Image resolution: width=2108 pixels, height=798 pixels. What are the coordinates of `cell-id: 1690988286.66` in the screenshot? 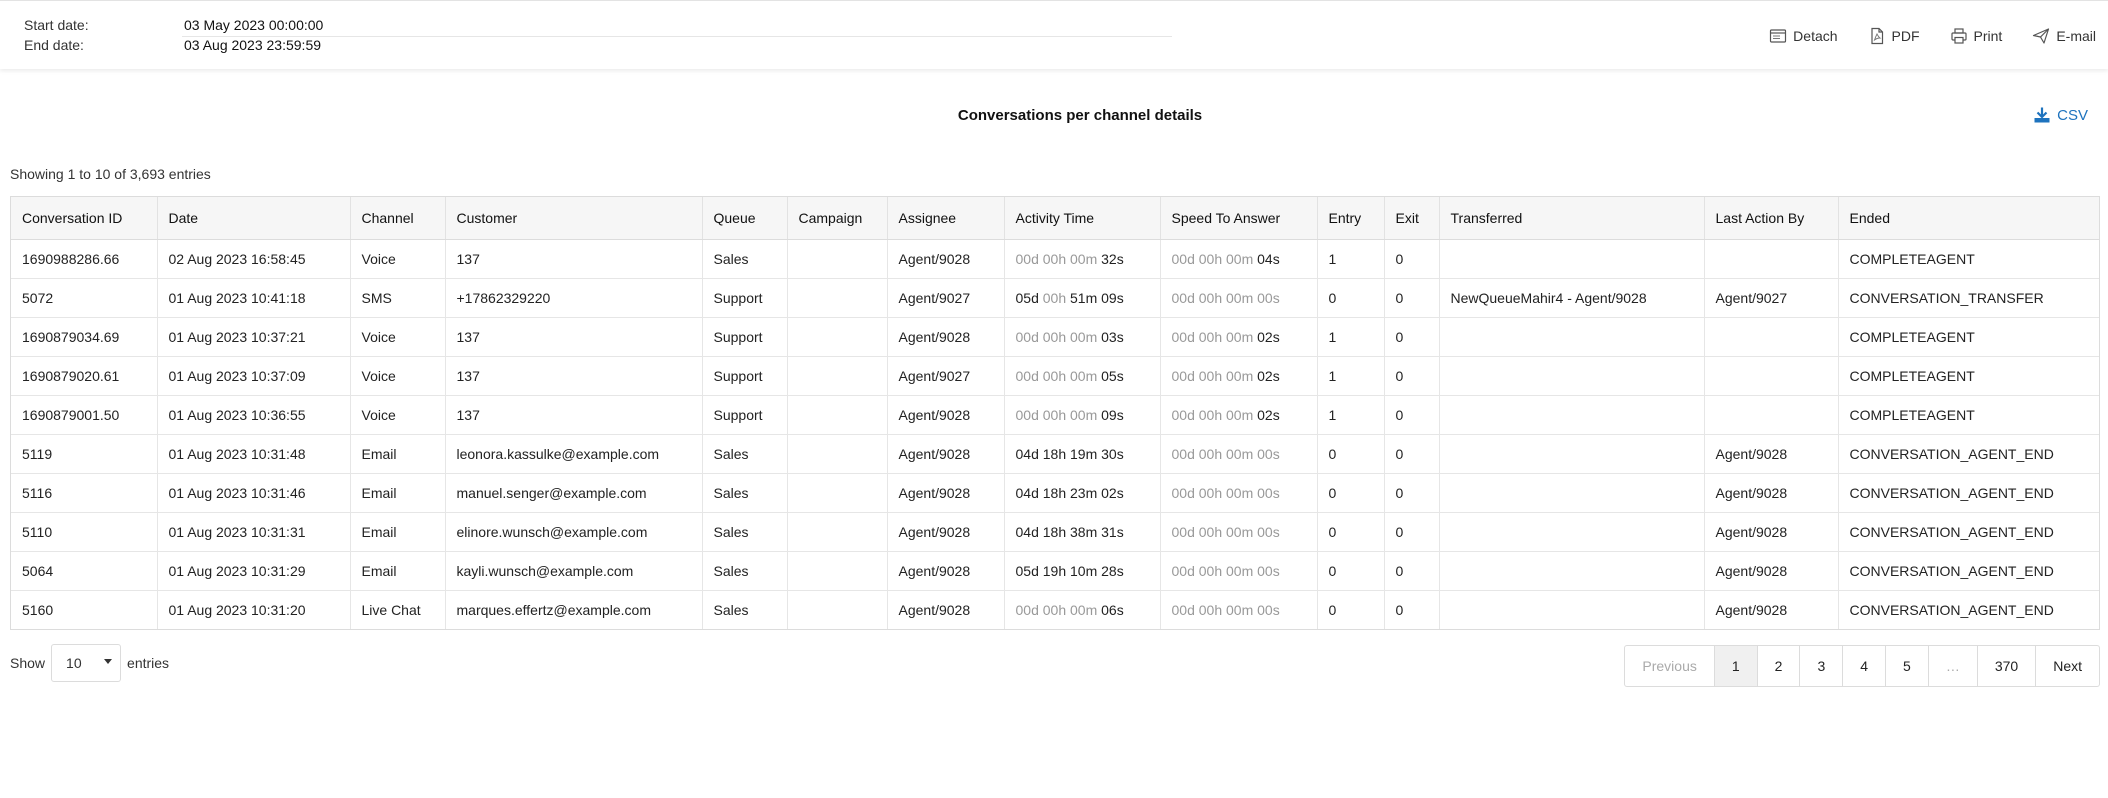 It's located at (84, 259).